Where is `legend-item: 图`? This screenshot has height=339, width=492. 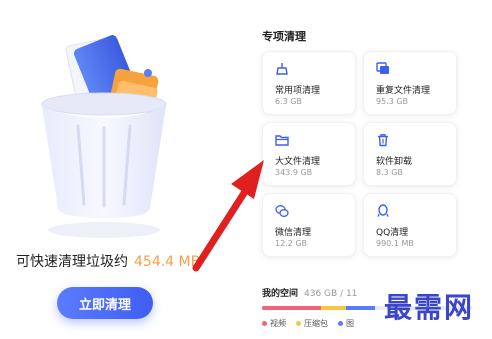 legend-item: 图 is located at coordinates (346, 323).